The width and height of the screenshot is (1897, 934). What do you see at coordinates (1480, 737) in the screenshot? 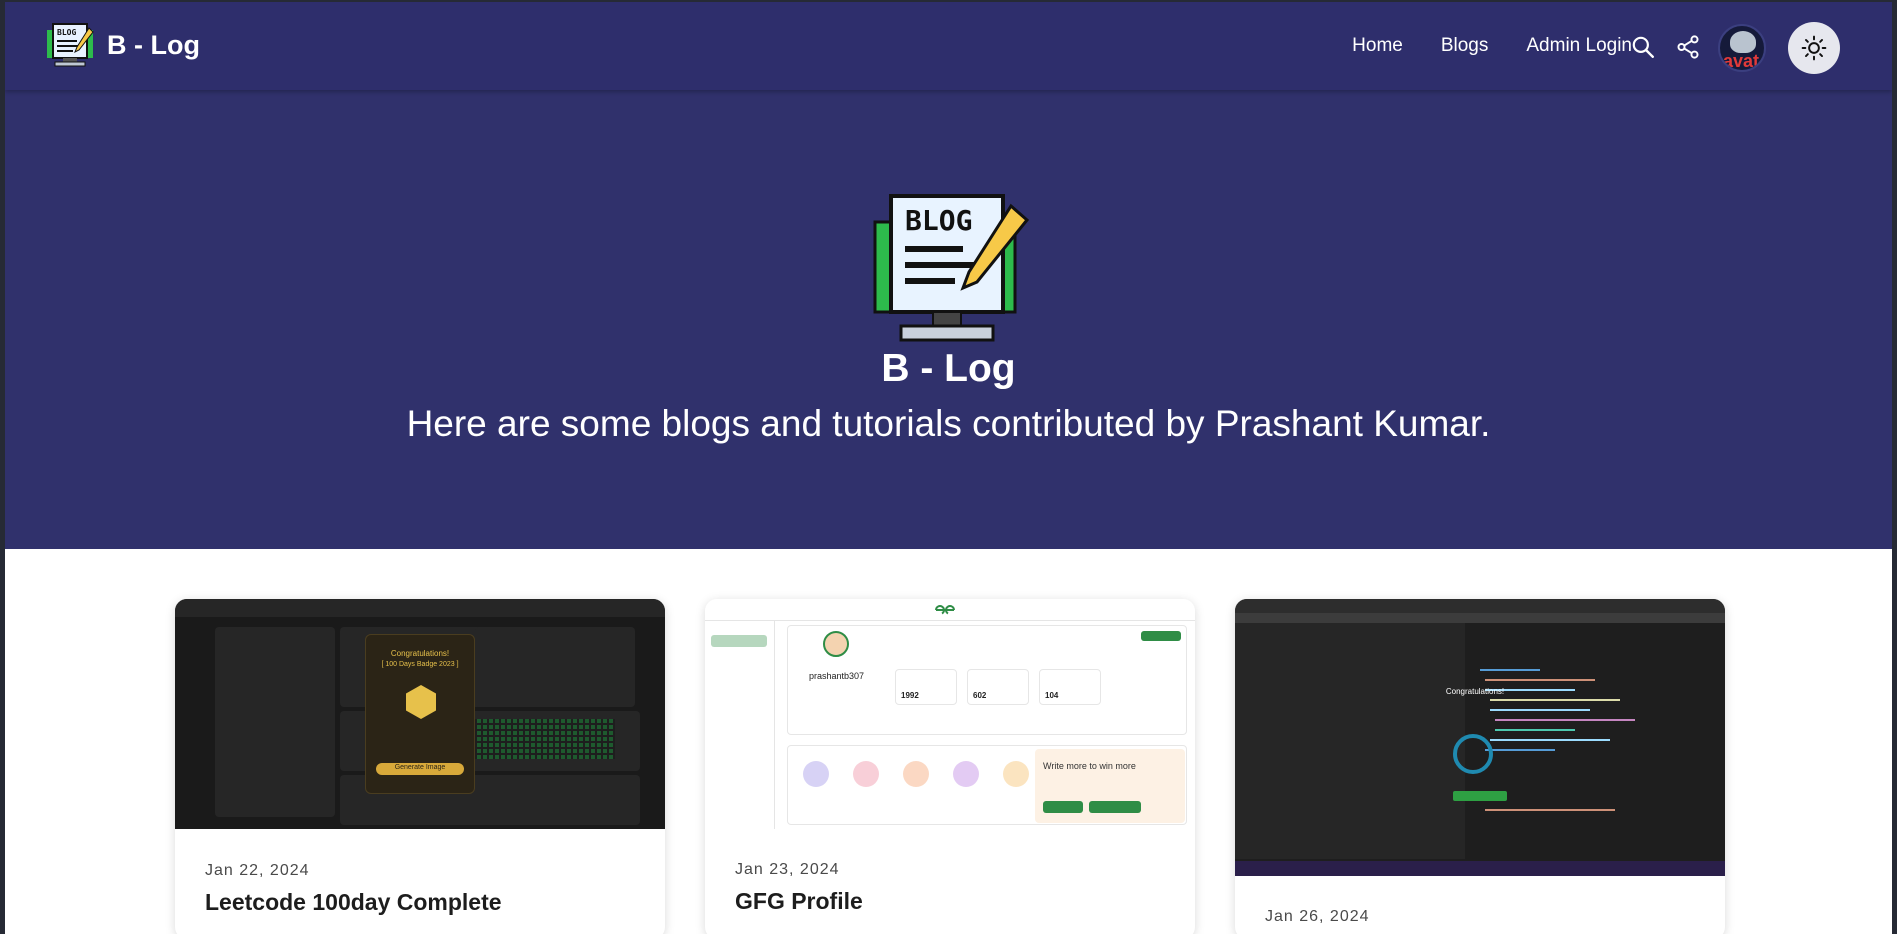
I see `card-3-thumbnail: Congratulations!` at bounding box center [1480, 737].